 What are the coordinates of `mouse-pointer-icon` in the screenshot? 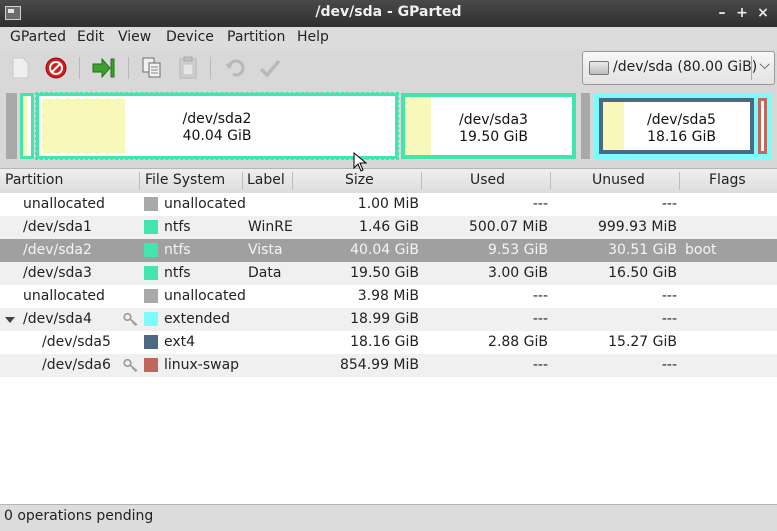 It's located at (360, 163).